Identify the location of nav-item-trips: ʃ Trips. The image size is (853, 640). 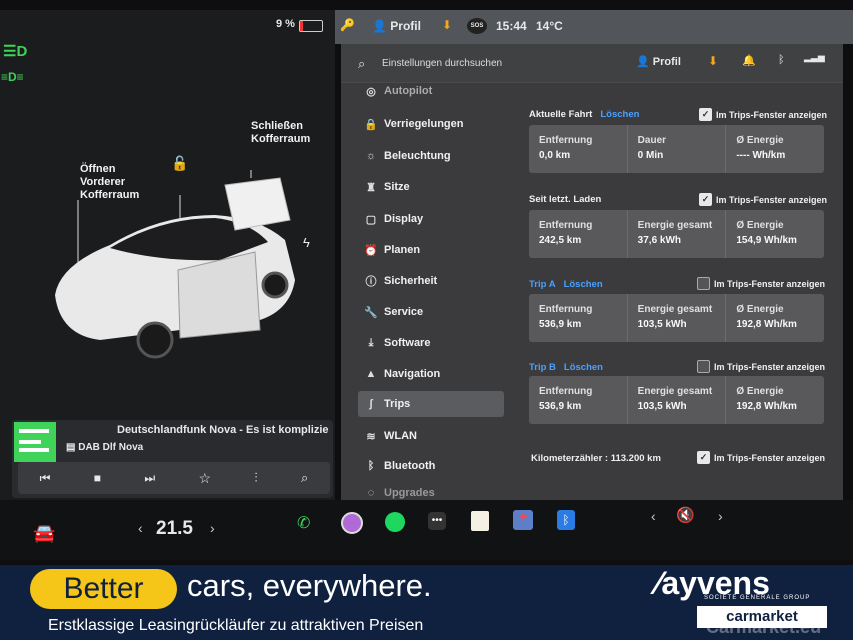
(431, 404).